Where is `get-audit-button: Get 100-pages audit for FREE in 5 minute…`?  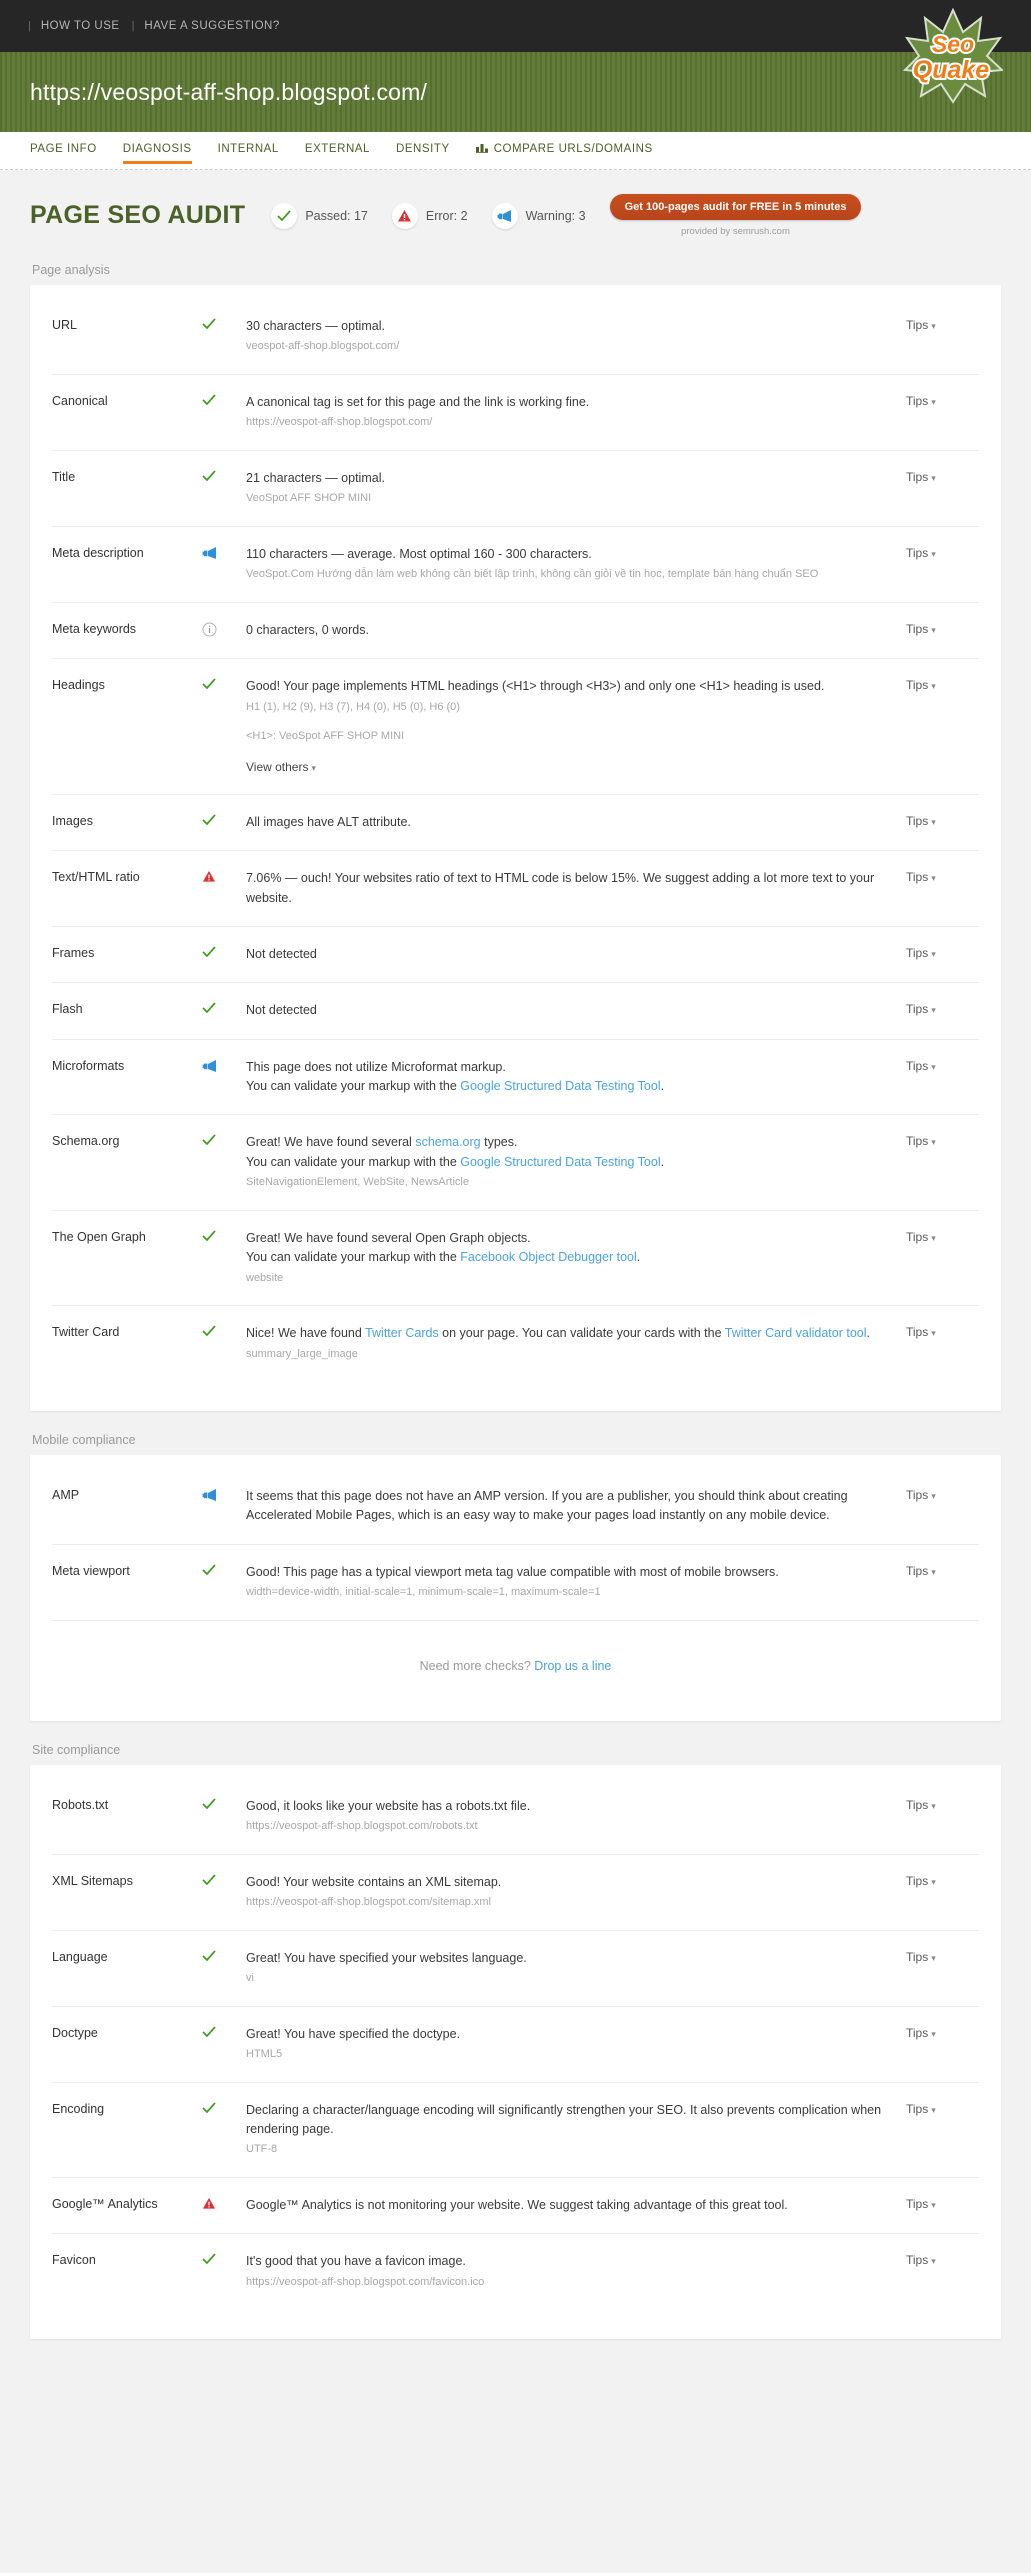
get-audit-button: Get 100-pages audit for FREE in 5 minute… is located at coordinates (735, 207).